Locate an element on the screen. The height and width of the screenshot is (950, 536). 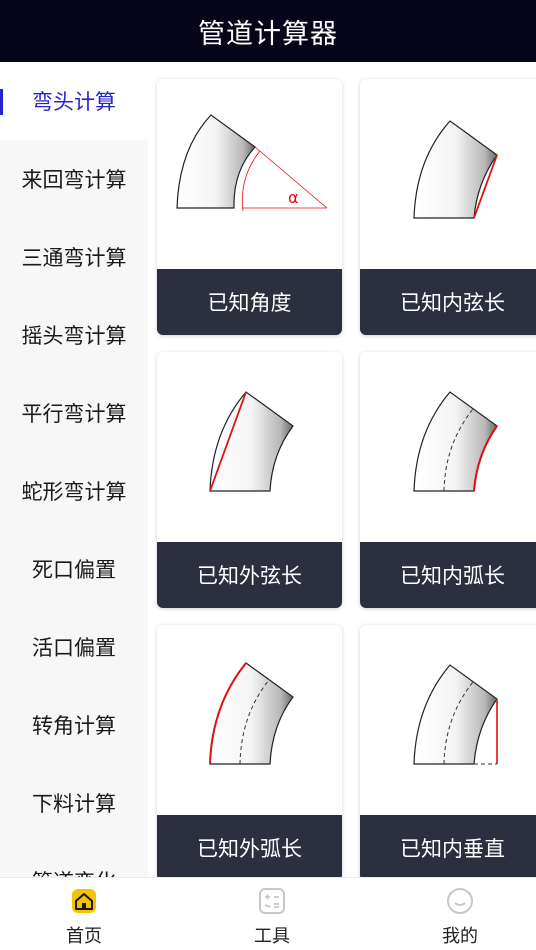
sidebar-item-label: 三通弯计算 is located at coordinates (74, 258).